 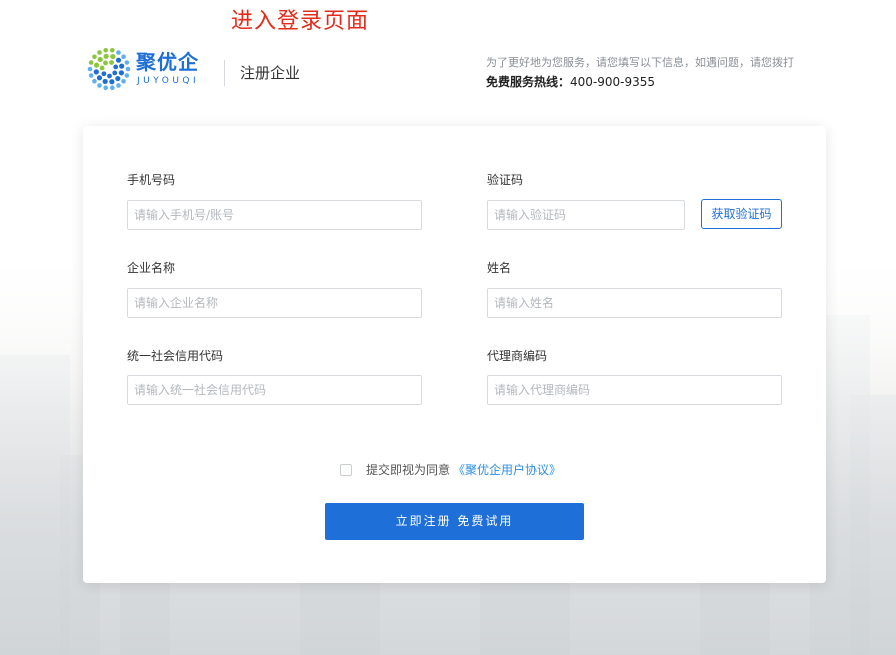 What do you see at coordinates (454, 521) in the screenshot?
I see `register-submit-button: 立即注册 免费试用` at bounding box center [454, 521].